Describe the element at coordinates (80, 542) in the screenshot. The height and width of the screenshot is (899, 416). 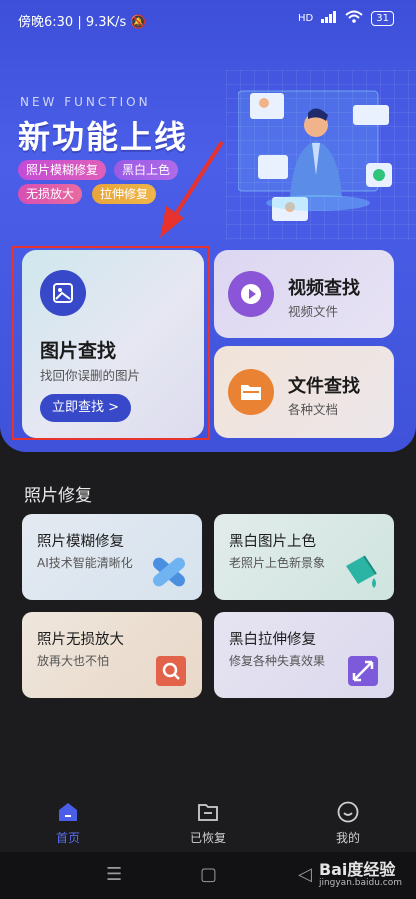
I see `blur-repair-title: 照片模糊修复` at that location.